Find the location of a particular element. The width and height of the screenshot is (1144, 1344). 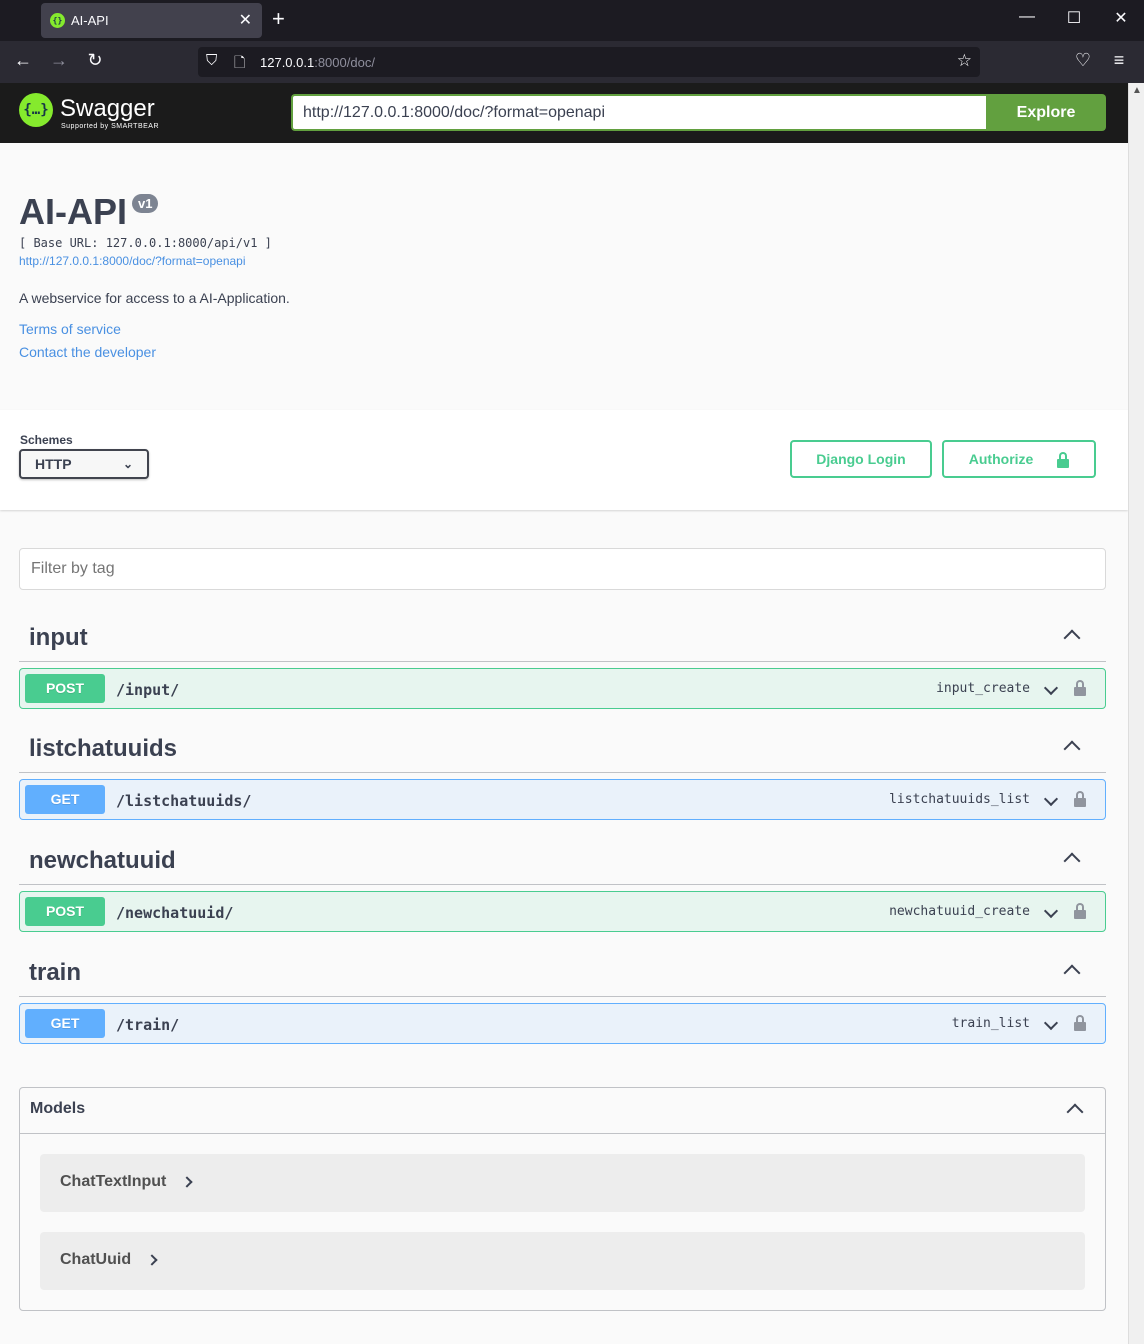

maximize-icon: ☐ is located at coordinates (1074, 18).